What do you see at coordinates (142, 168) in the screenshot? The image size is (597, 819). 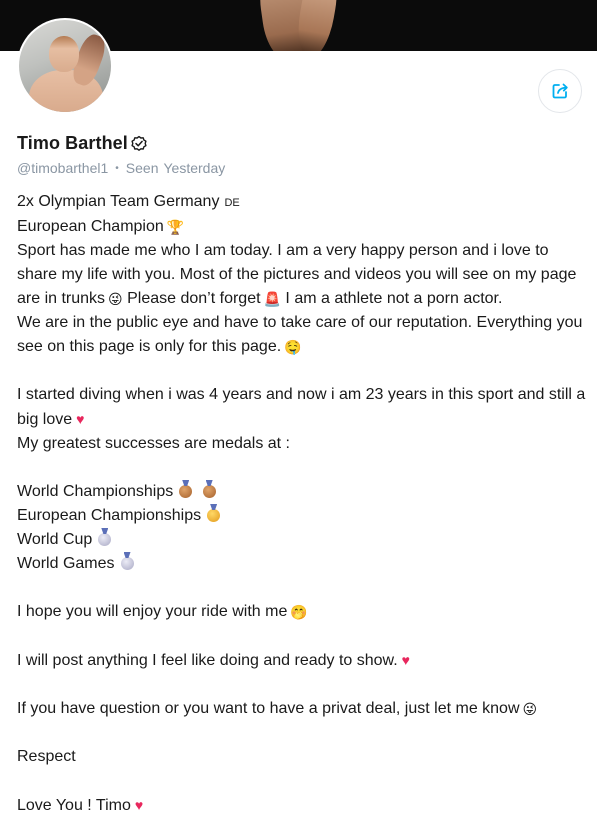 I see `last-seen-label: Seen` at bounding box center [142, 168].